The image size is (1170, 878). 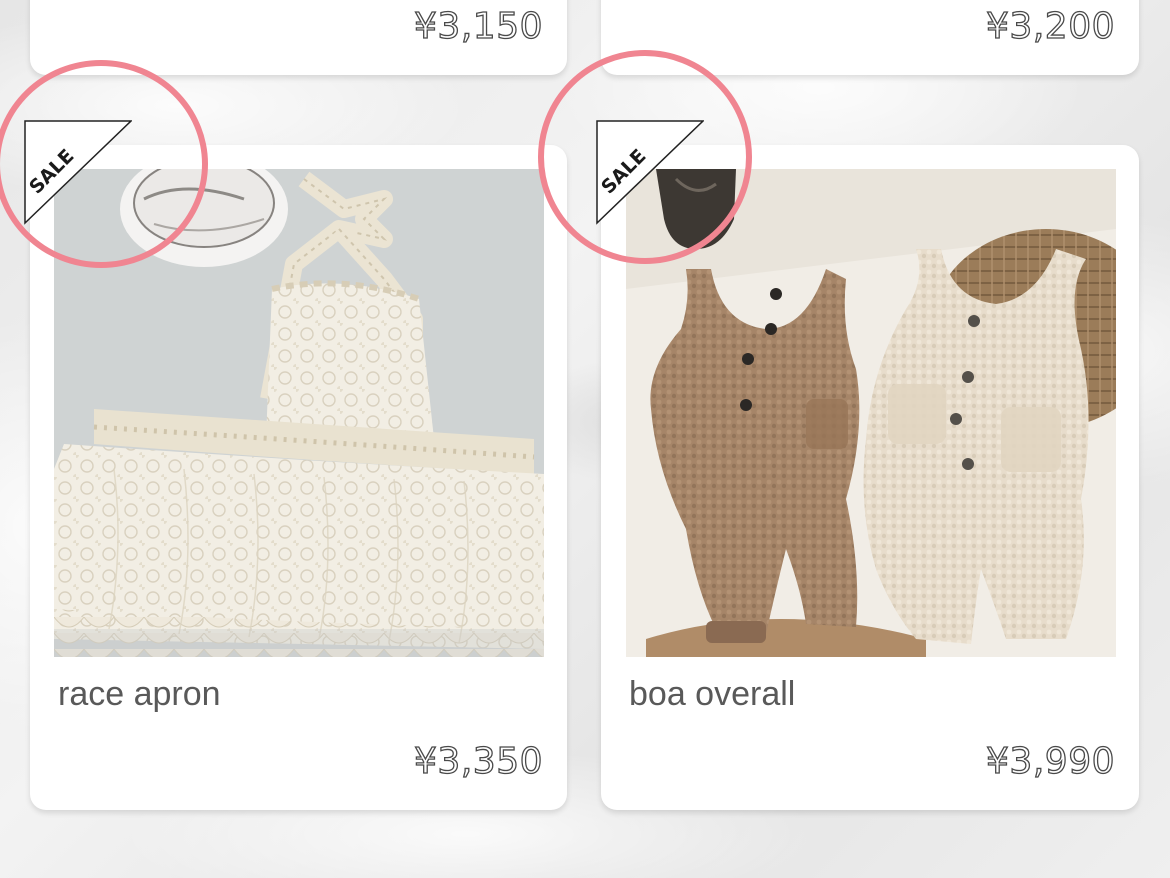 What do you see at coordinates (478, 761) in the screenshot?
I see `product-price: ¥3,350` at bounding box center [478, 761].